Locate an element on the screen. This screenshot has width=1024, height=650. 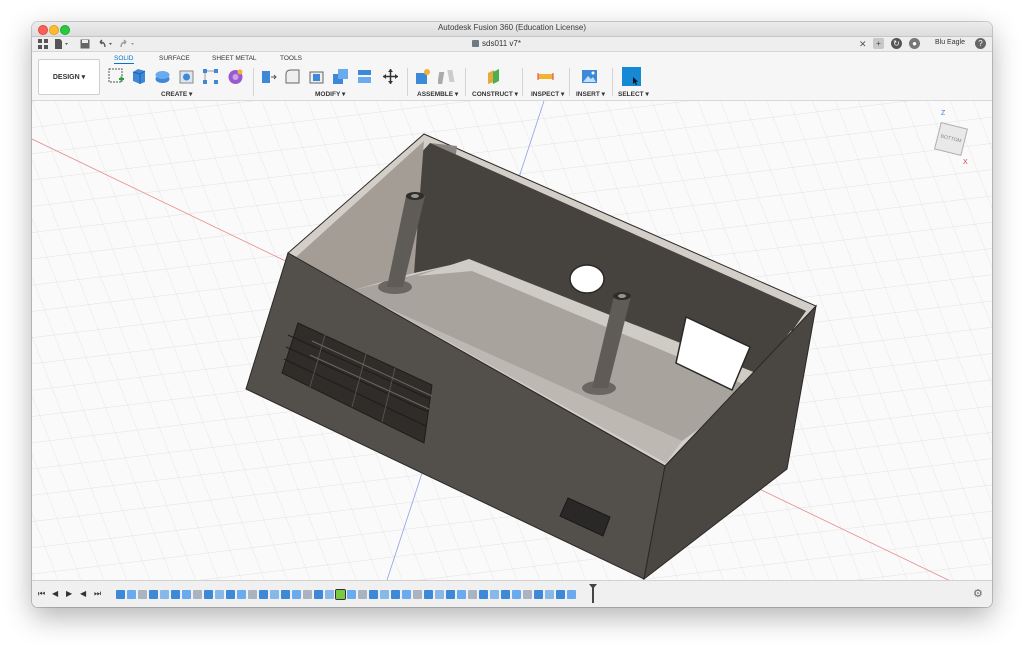
window-title: Autodesk Fusion 360 (Education License) is located at coordinates (512, 27).